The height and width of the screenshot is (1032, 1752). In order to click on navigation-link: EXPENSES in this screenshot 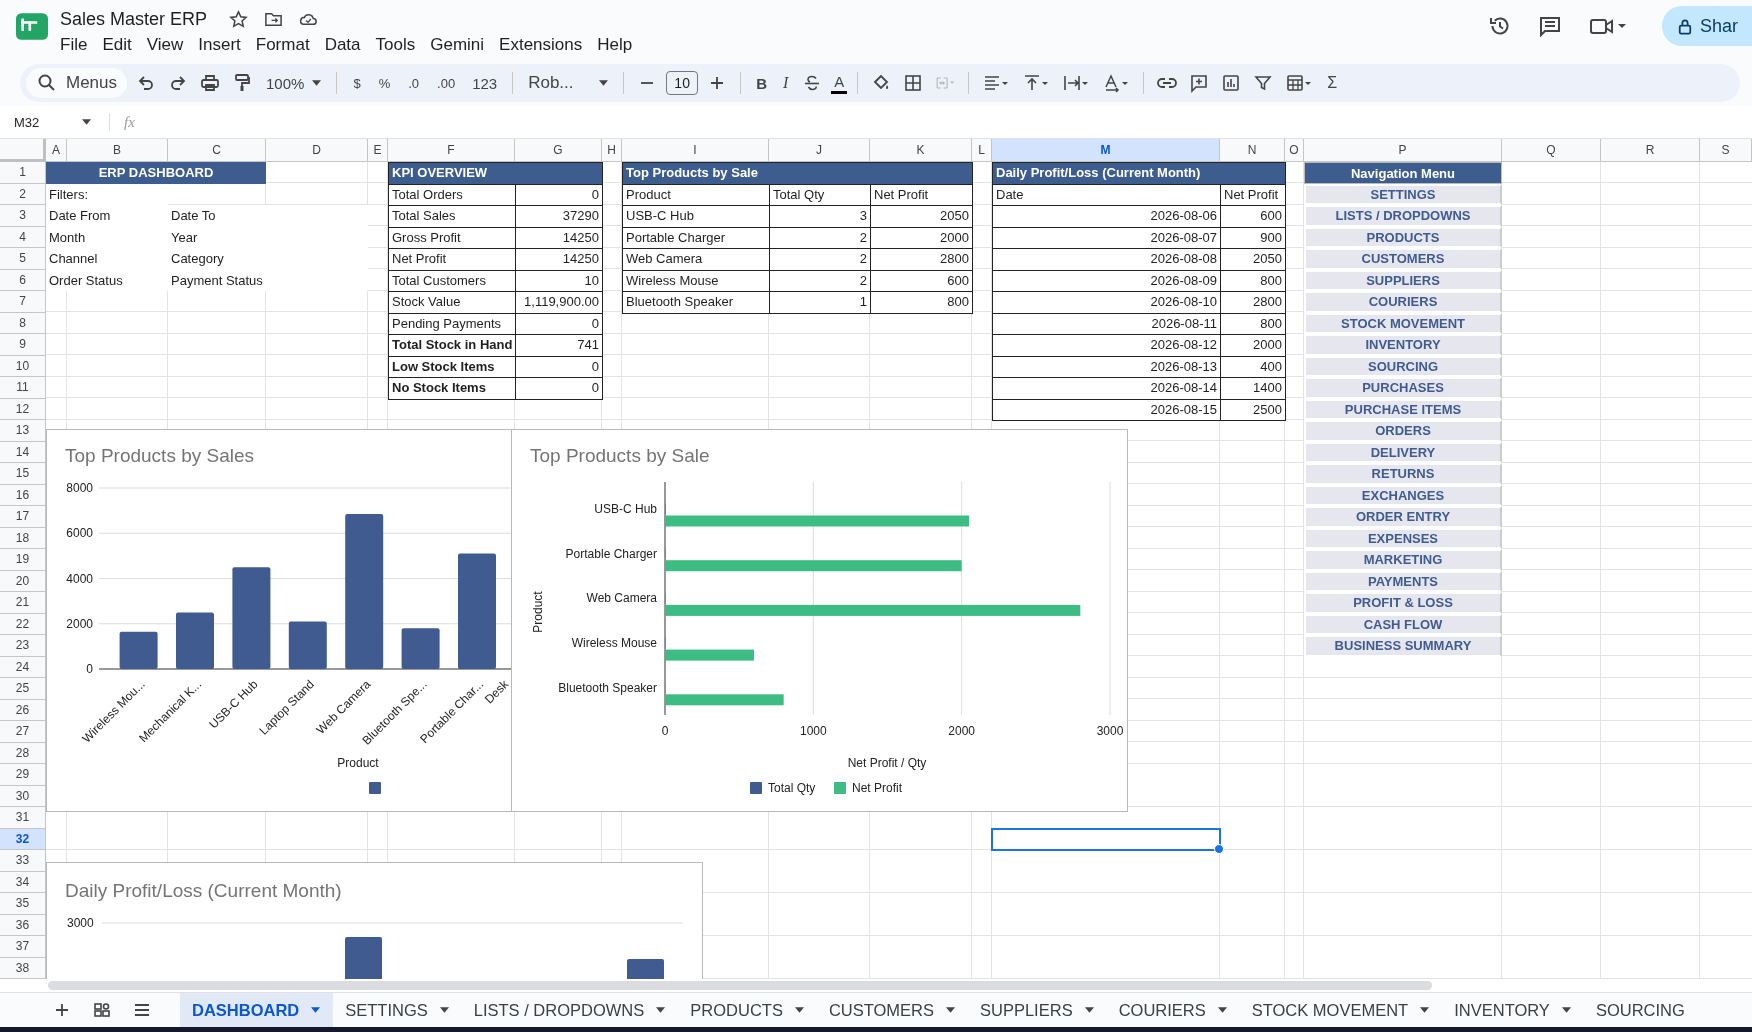, I will do `click(1403, 538)`.